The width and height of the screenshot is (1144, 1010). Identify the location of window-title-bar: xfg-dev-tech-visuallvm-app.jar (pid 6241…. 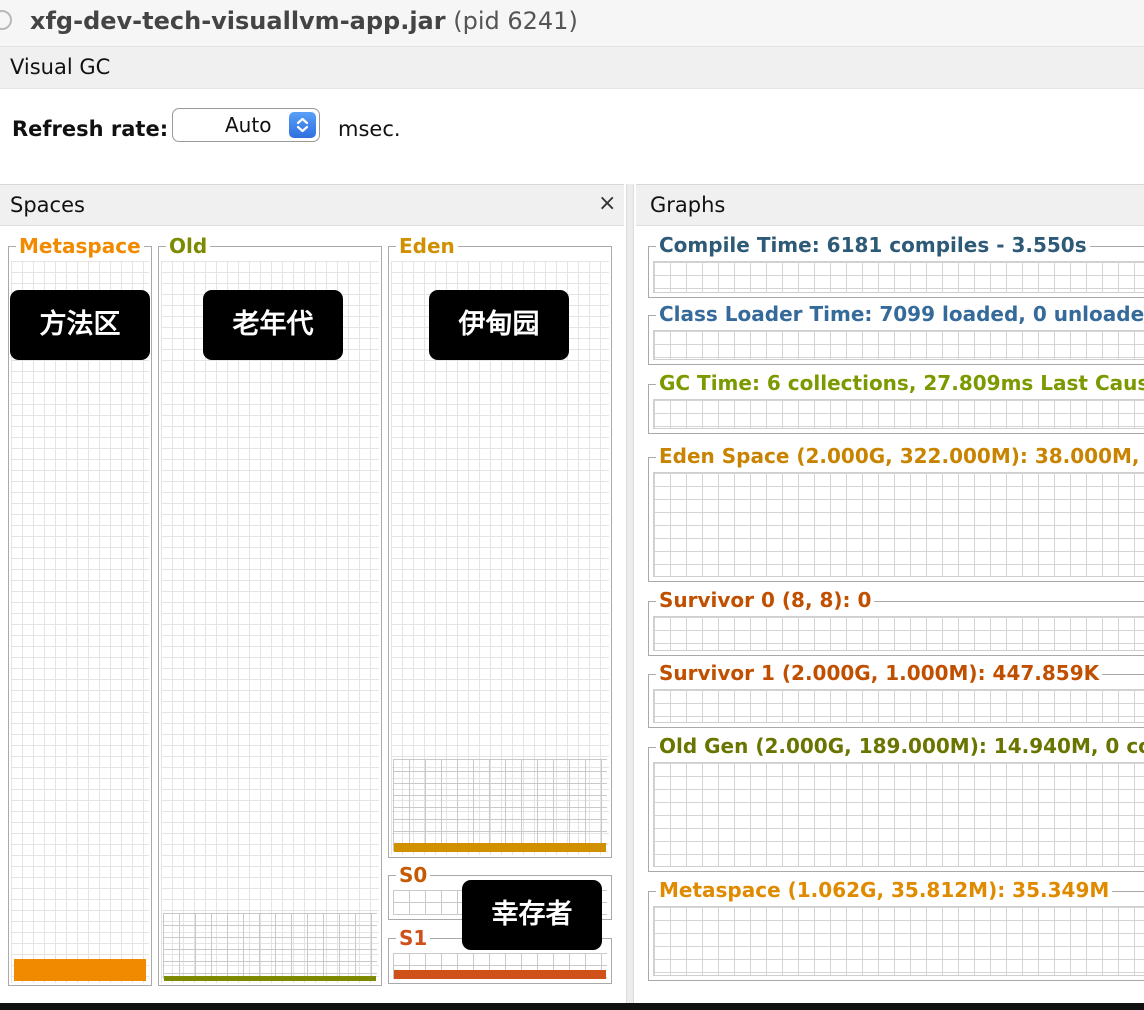
(572, 23).